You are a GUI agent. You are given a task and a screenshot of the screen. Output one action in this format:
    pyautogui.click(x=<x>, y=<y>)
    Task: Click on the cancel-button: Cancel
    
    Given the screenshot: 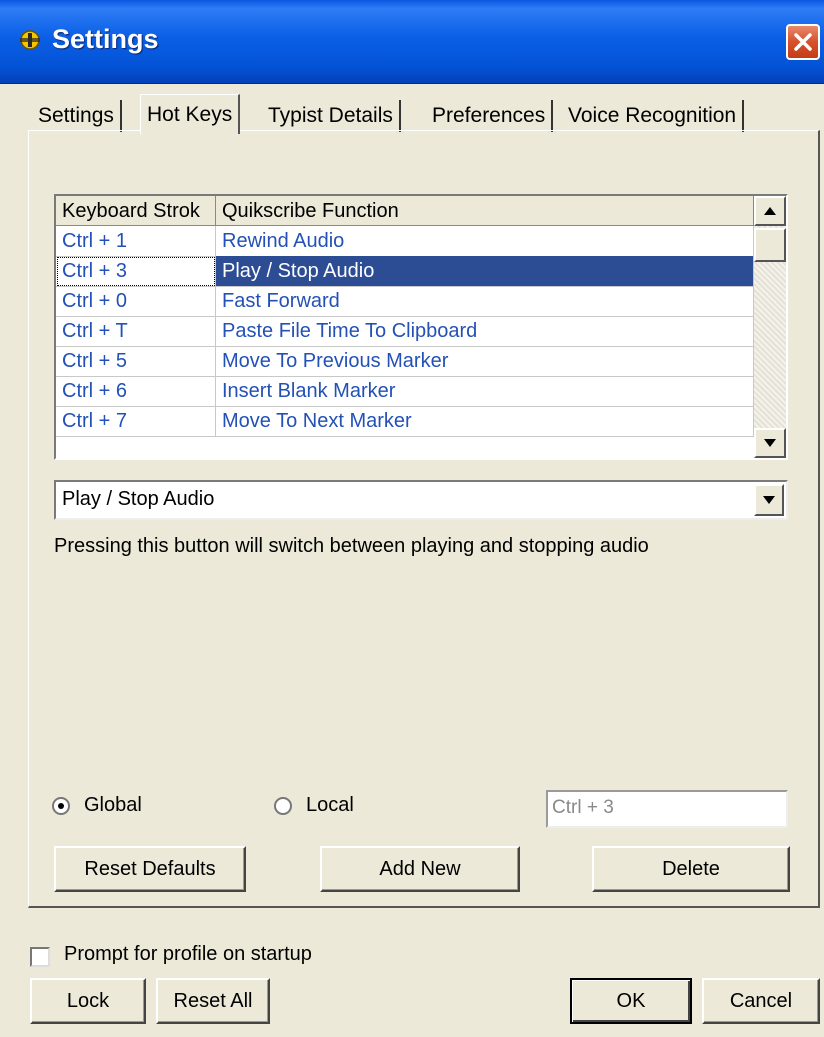 What is the action you would take?
    pyautogui.click(x=761, y=1001)
    